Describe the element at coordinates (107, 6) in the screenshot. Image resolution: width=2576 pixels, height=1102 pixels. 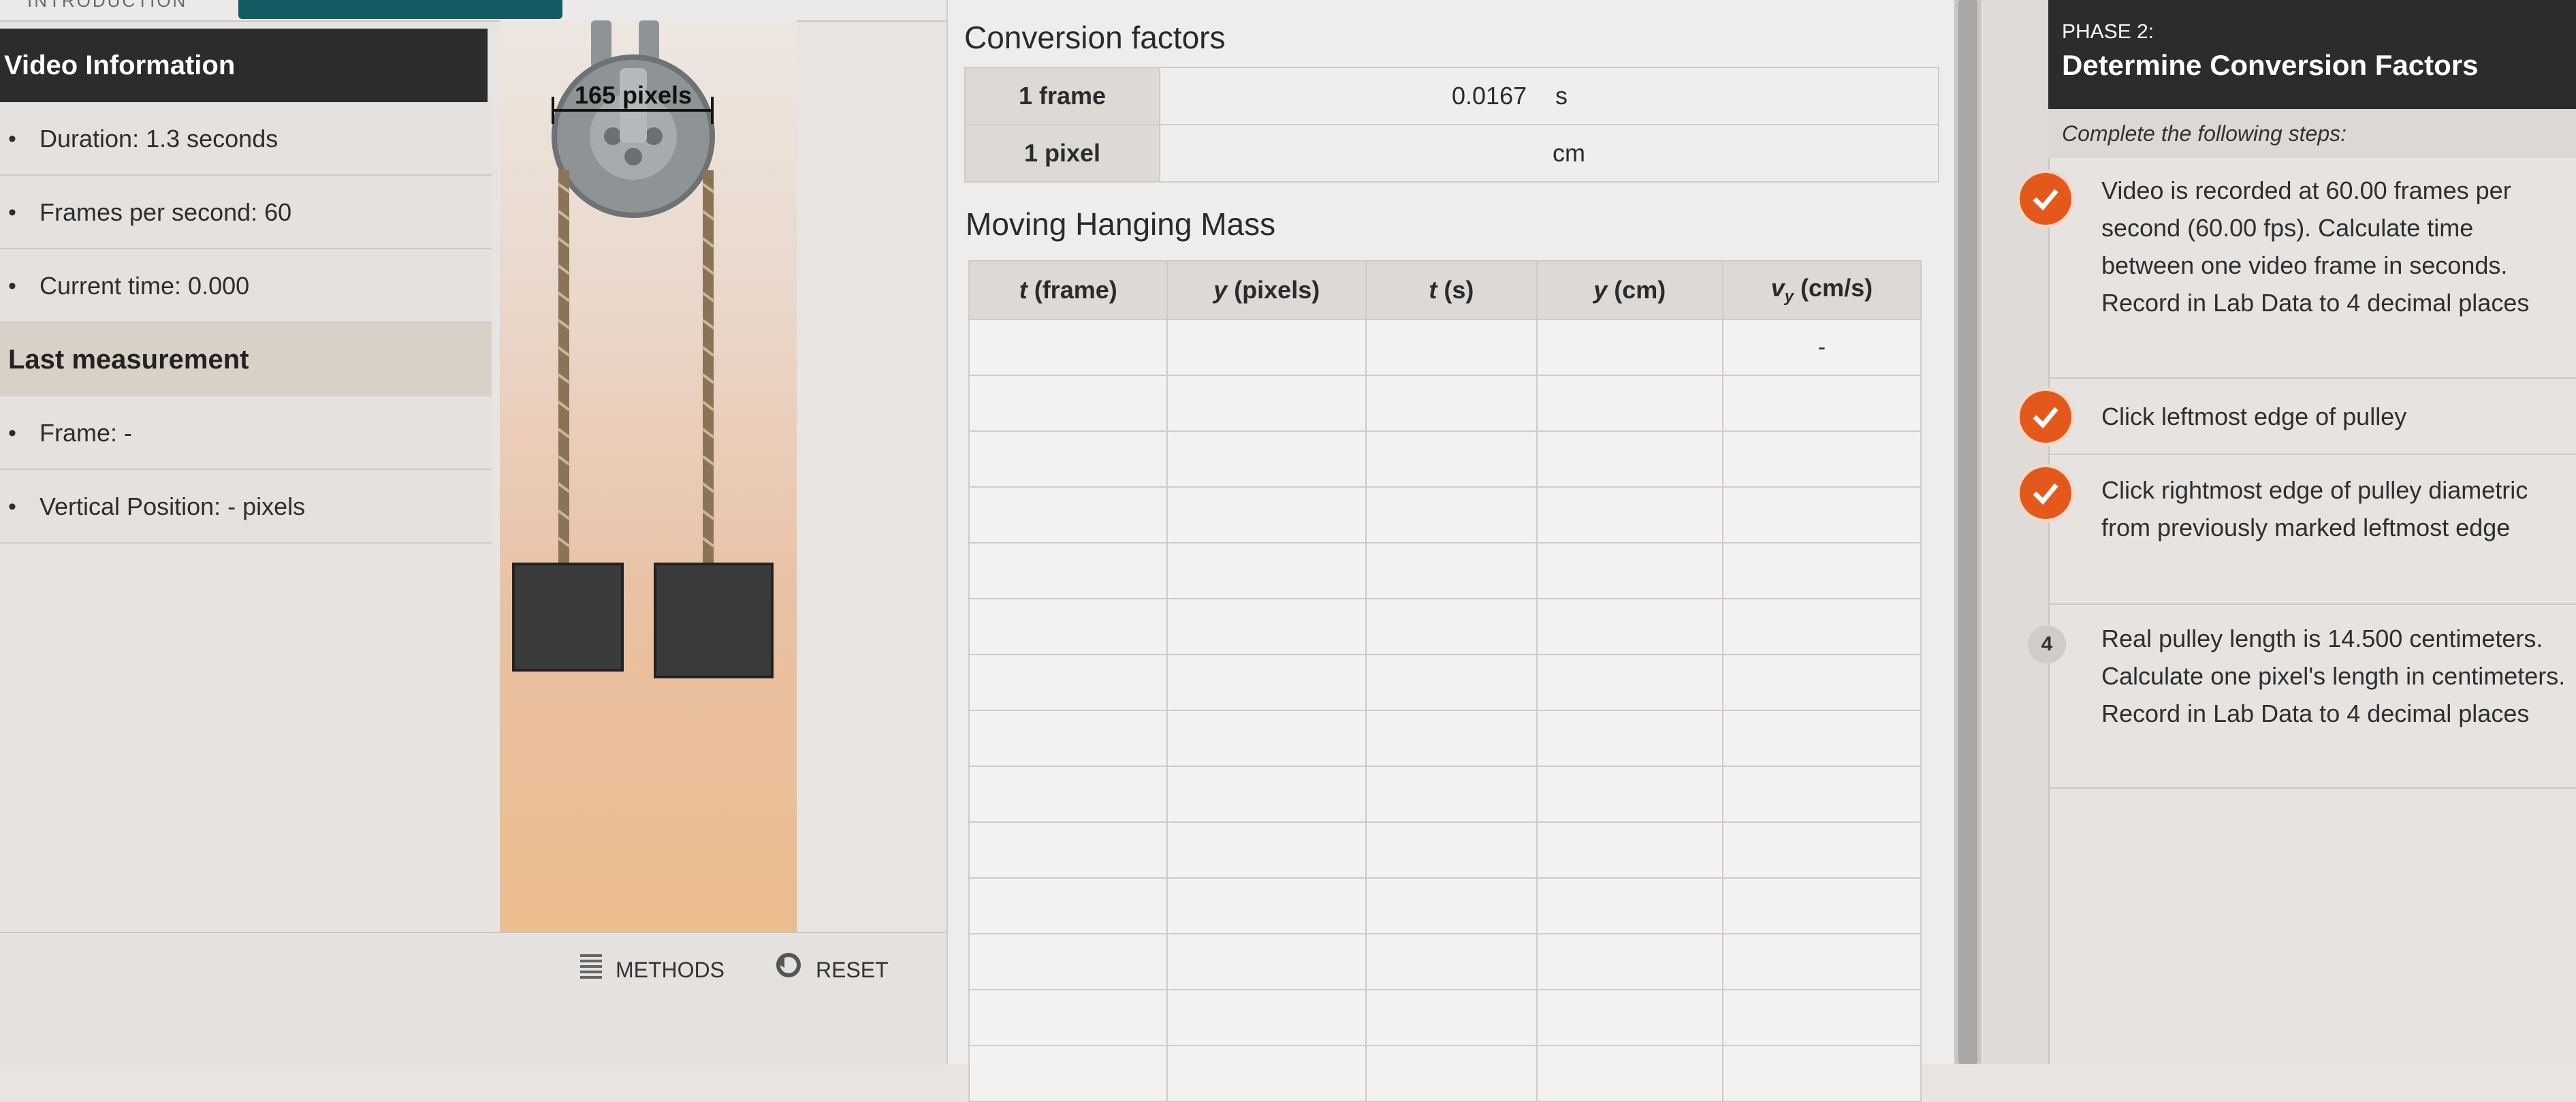
I see `tab-introduction: INTRODUCTION` at that location.